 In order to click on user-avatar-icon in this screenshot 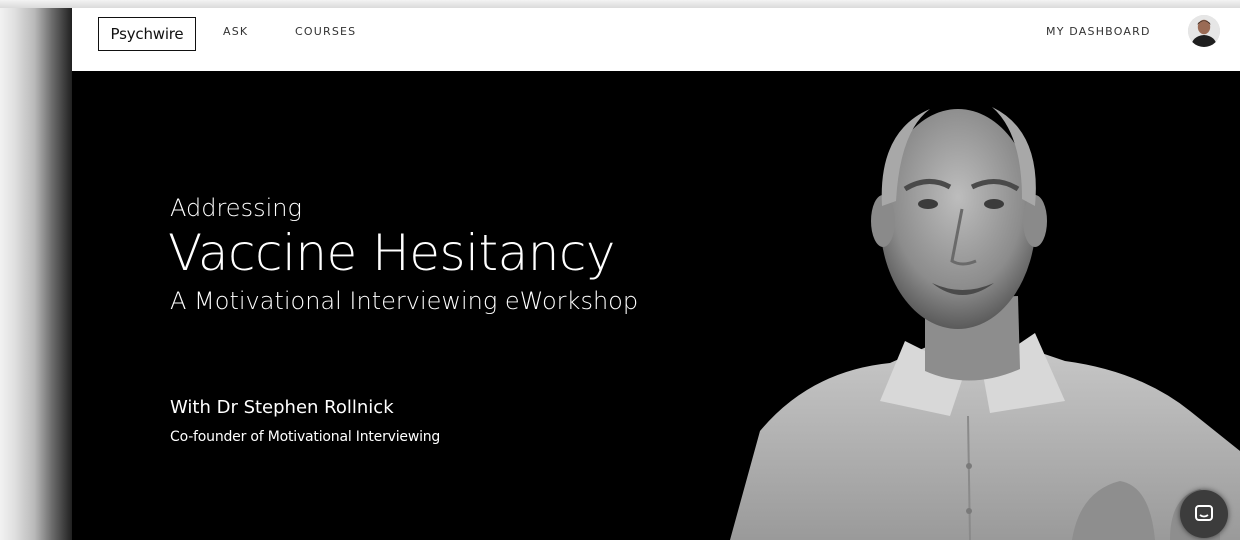, I will do `click(1204, 31)`.